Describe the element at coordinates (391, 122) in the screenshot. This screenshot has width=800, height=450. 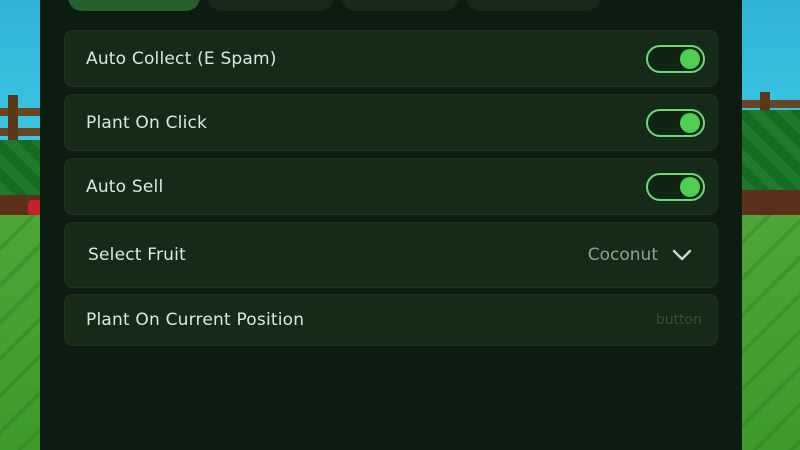
I see `plant-on-click-row: Plant On Click` at that location.